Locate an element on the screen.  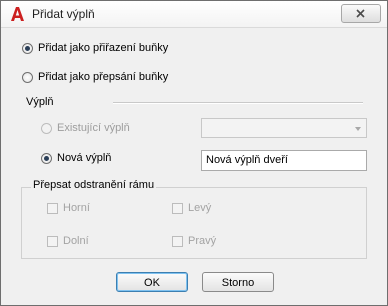
window-title: Přidat výplň is located at coordinates (63, 14).